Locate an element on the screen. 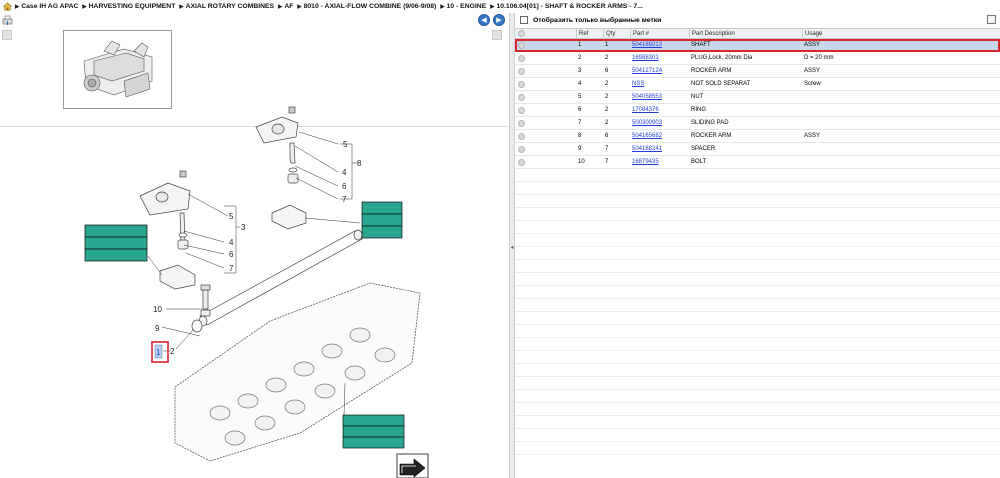 The image size is (1000, 478). ref-cell: 9 is located at coordinates (580, 149).